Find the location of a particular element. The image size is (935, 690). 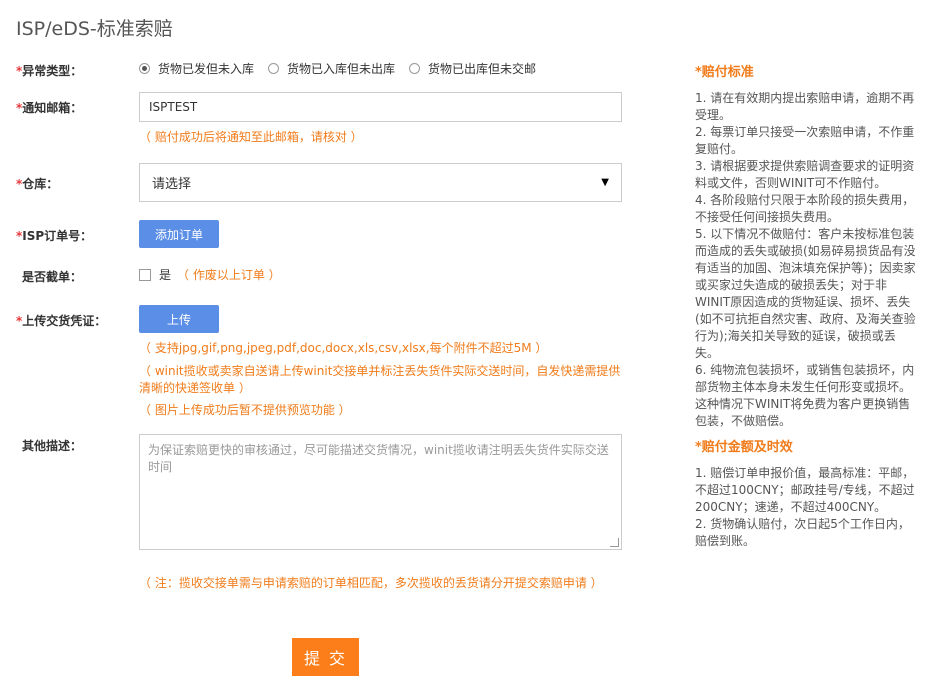

standard-line: 而造成的丢失或破损(如易碎易损货品有没 is located at coordinates (805, 251).